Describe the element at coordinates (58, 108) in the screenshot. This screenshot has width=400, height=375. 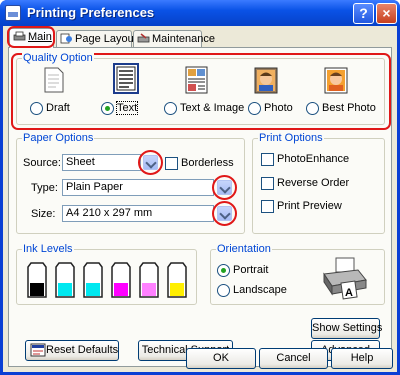
I see `quality-draft-label: Draft` at that location.